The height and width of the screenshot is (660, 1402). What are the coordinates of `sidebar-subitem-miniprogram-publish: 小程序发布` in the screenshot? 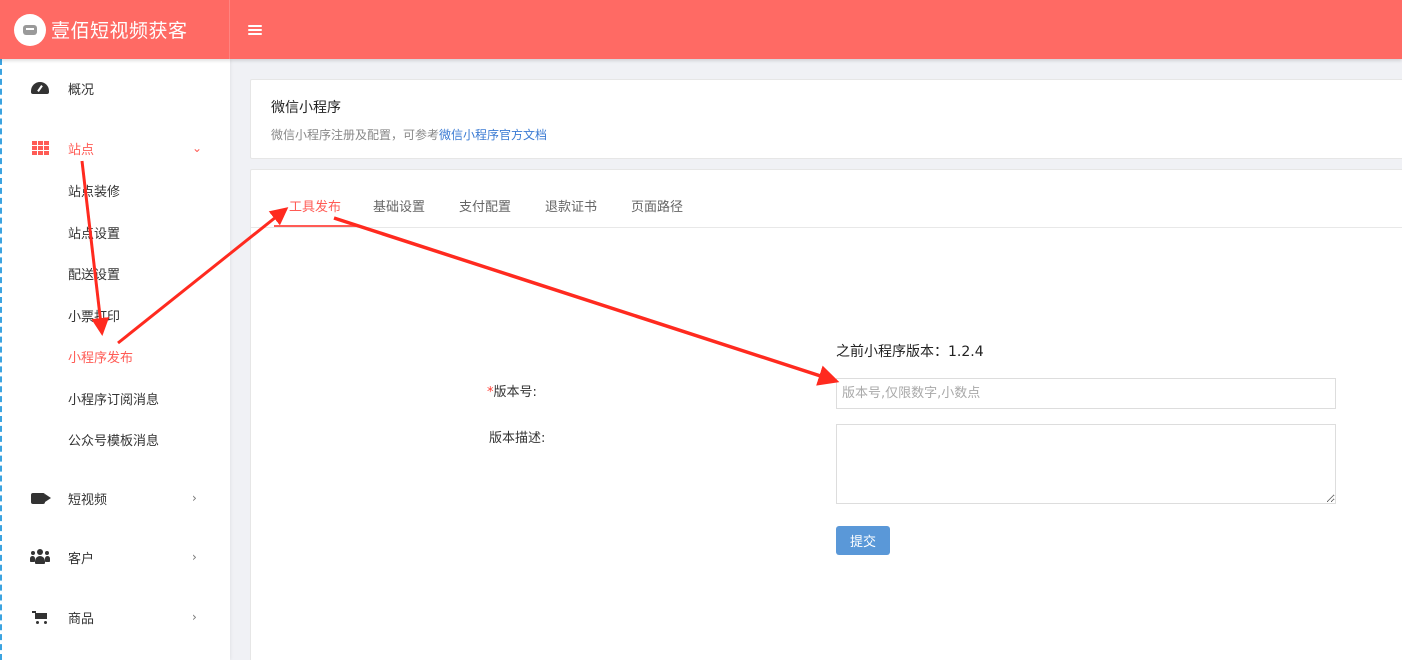 It's located at (100, 359).